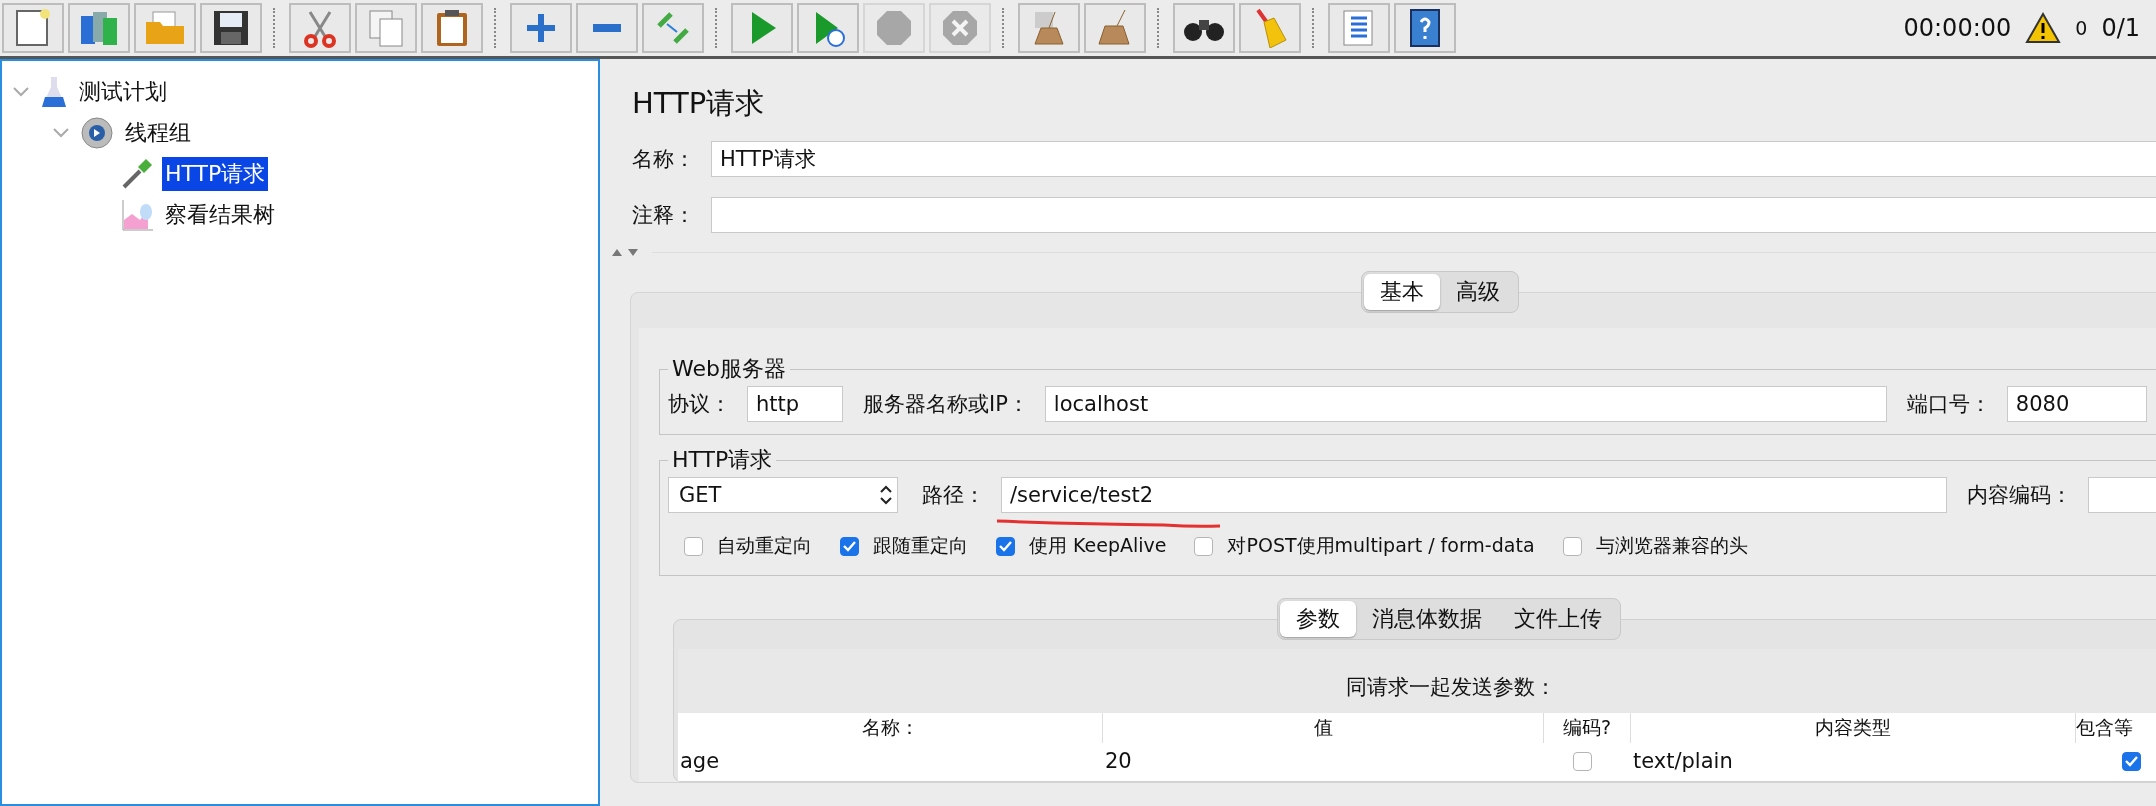 The height and width of the screenshot is (806, 2156). What do you see at coordinates (97, 132) in the screenshot?
I see `gear-icon` at bounding box center [97, 132].